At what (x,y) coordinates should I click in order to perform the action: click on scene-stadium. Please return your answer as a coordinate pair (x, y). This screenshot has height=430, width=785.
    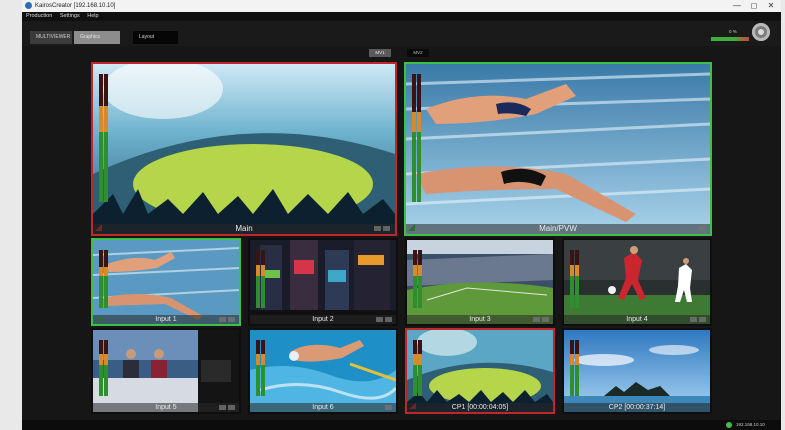
    Looking at the image, I should click on (480, 371).